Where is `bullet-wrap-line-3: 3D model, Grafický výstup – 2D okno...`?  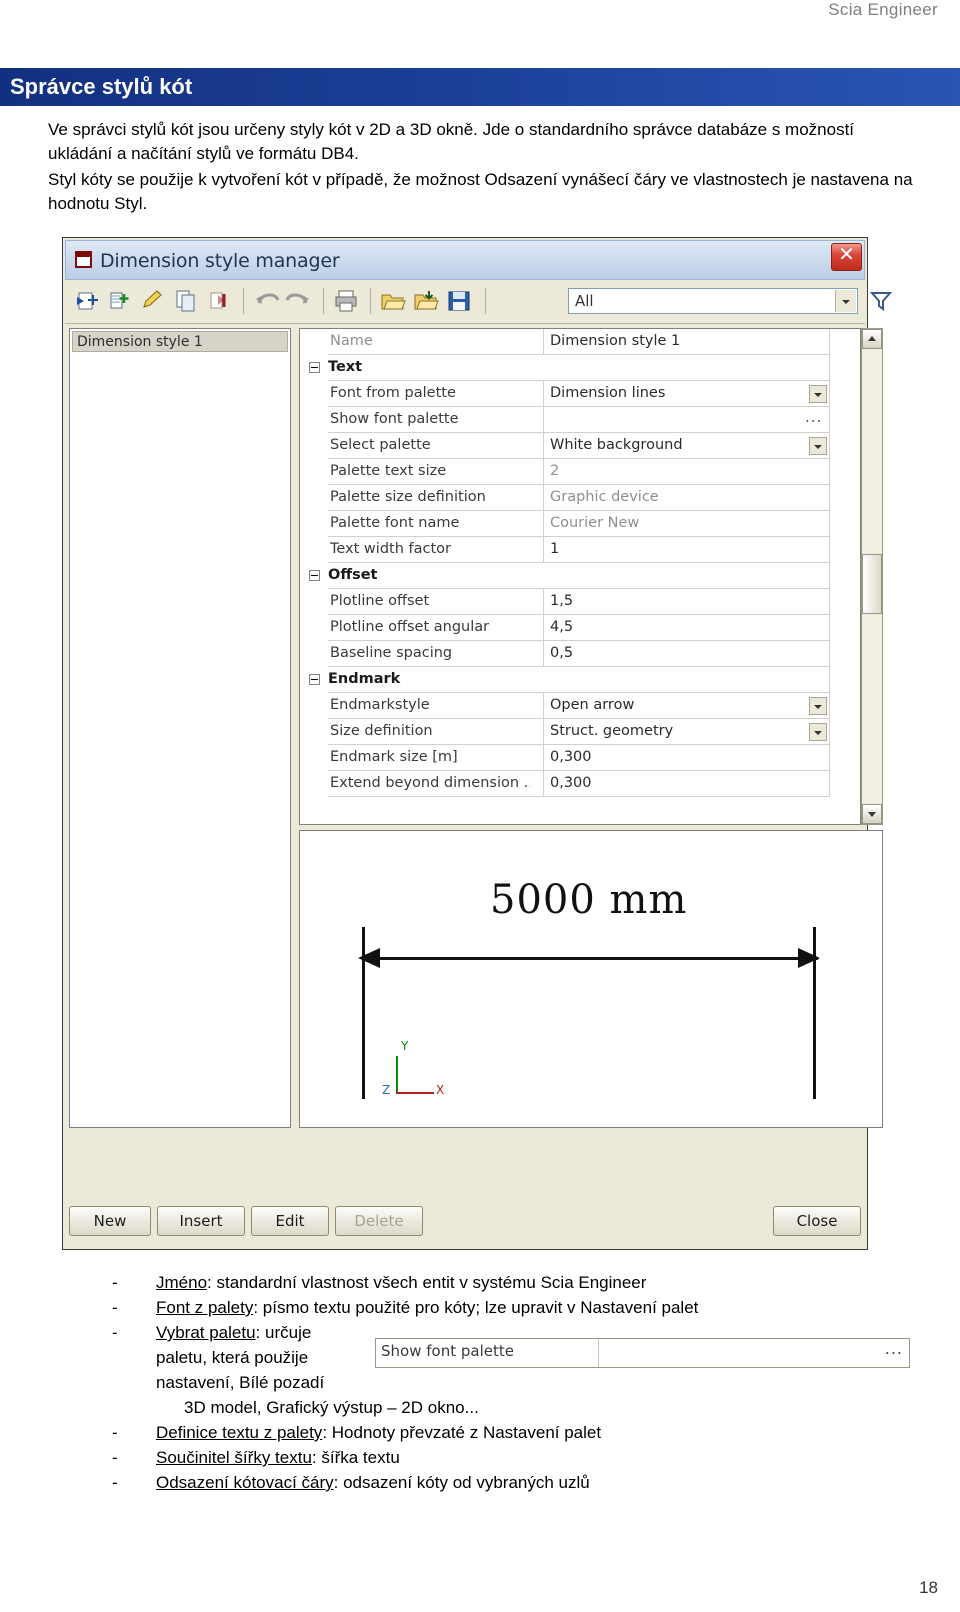
bullet-wrap-line-3: 3D model, Grafický výstup – 2D okno... is located at coordinates (331, 1407).